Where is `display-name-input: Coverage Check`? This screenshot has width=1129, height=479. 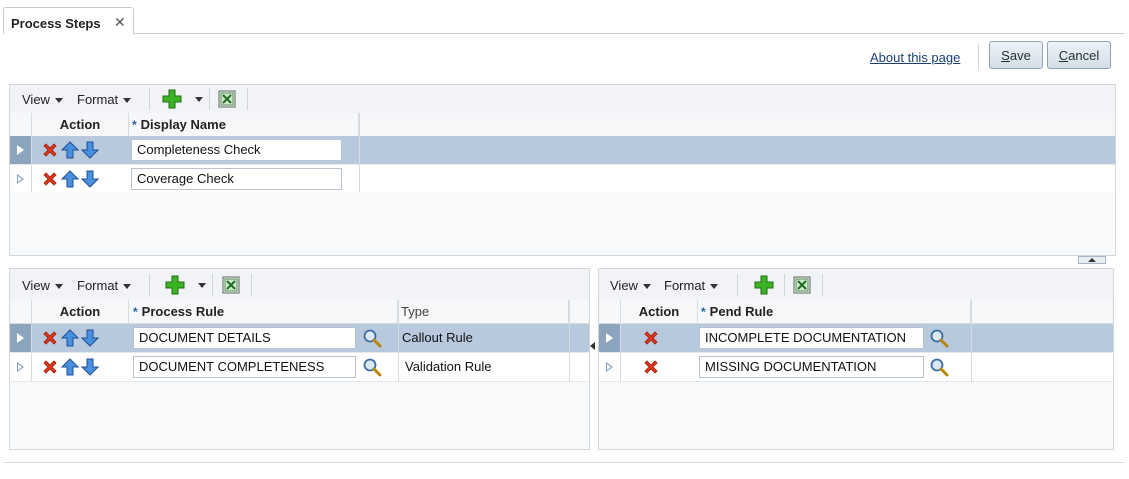
display-name-input: Coverage Check is located at coordinates (236, 179).